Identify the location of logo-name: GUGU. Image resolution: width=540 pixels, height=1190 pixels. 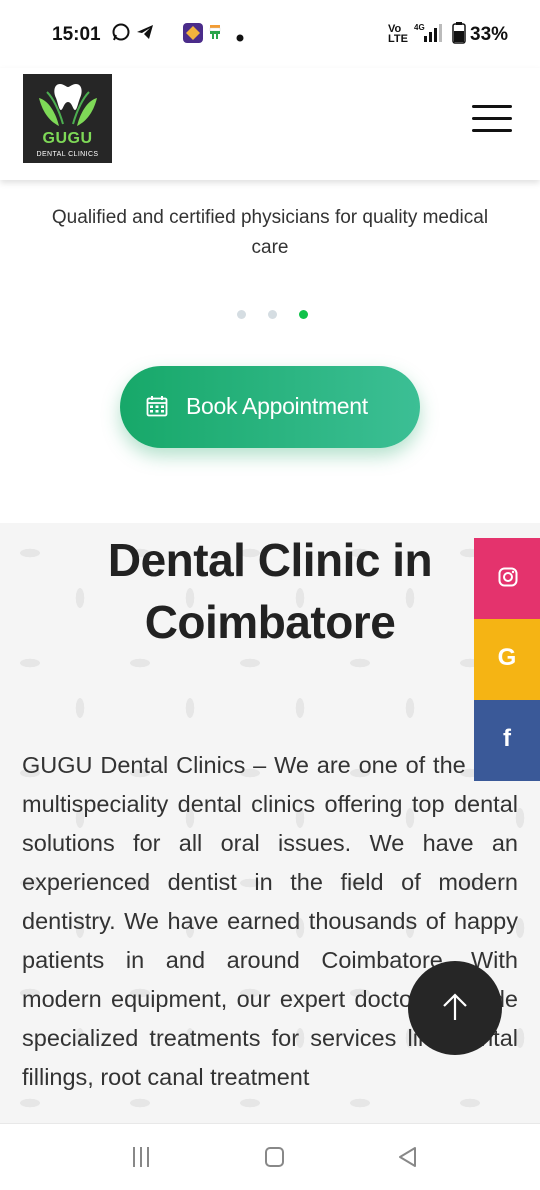
(67, 138).